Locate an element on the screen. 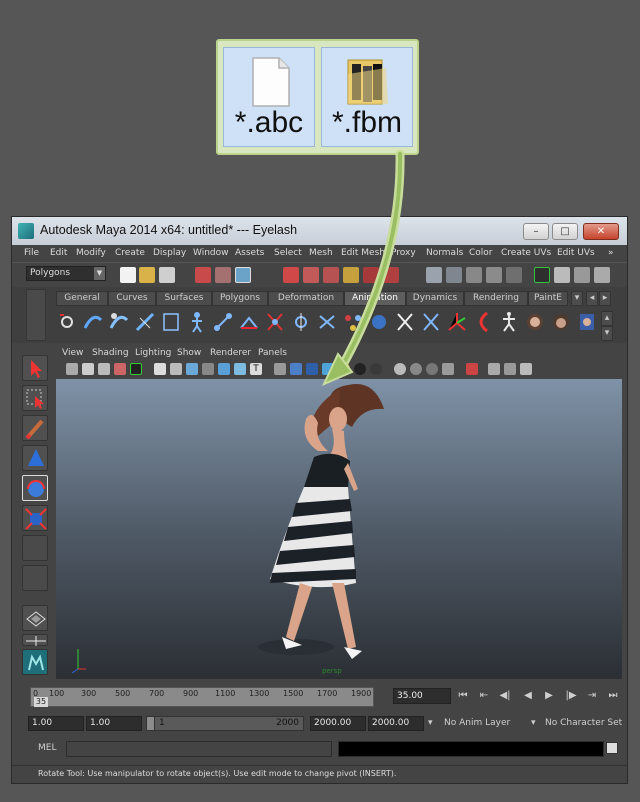 This screenshot has width=640, height=802. script-editor-icon is located at coordinates (612, 748).